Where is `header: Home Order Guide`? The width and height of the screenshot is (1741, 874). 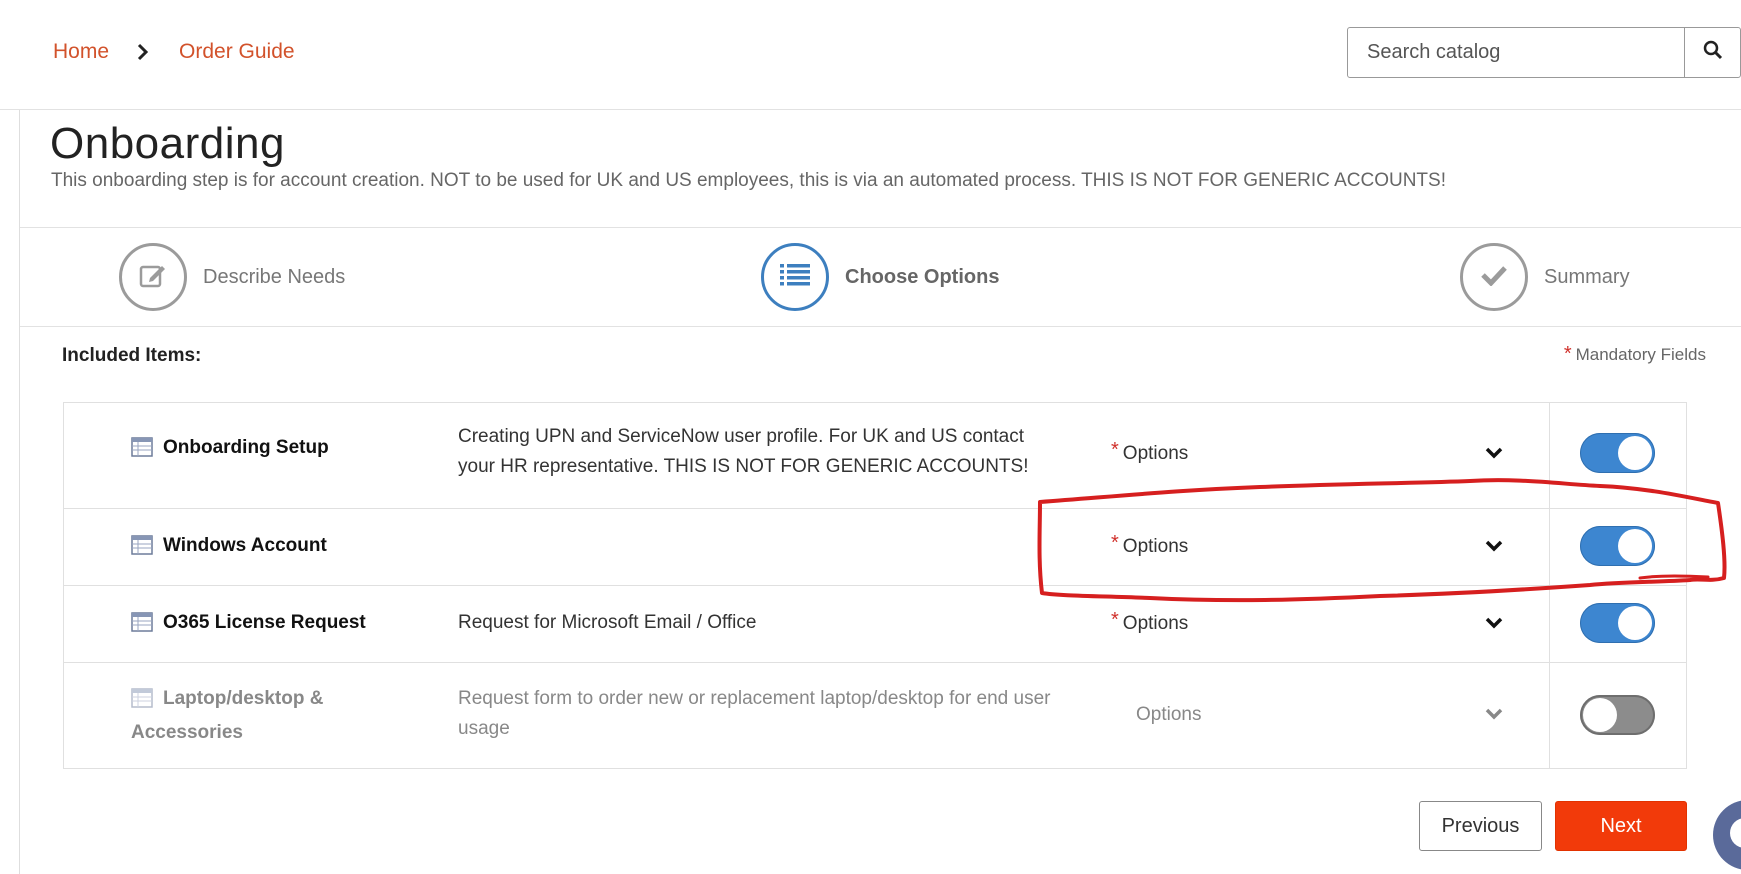
header: Home Order Guide is located at coordinates (870, 55).